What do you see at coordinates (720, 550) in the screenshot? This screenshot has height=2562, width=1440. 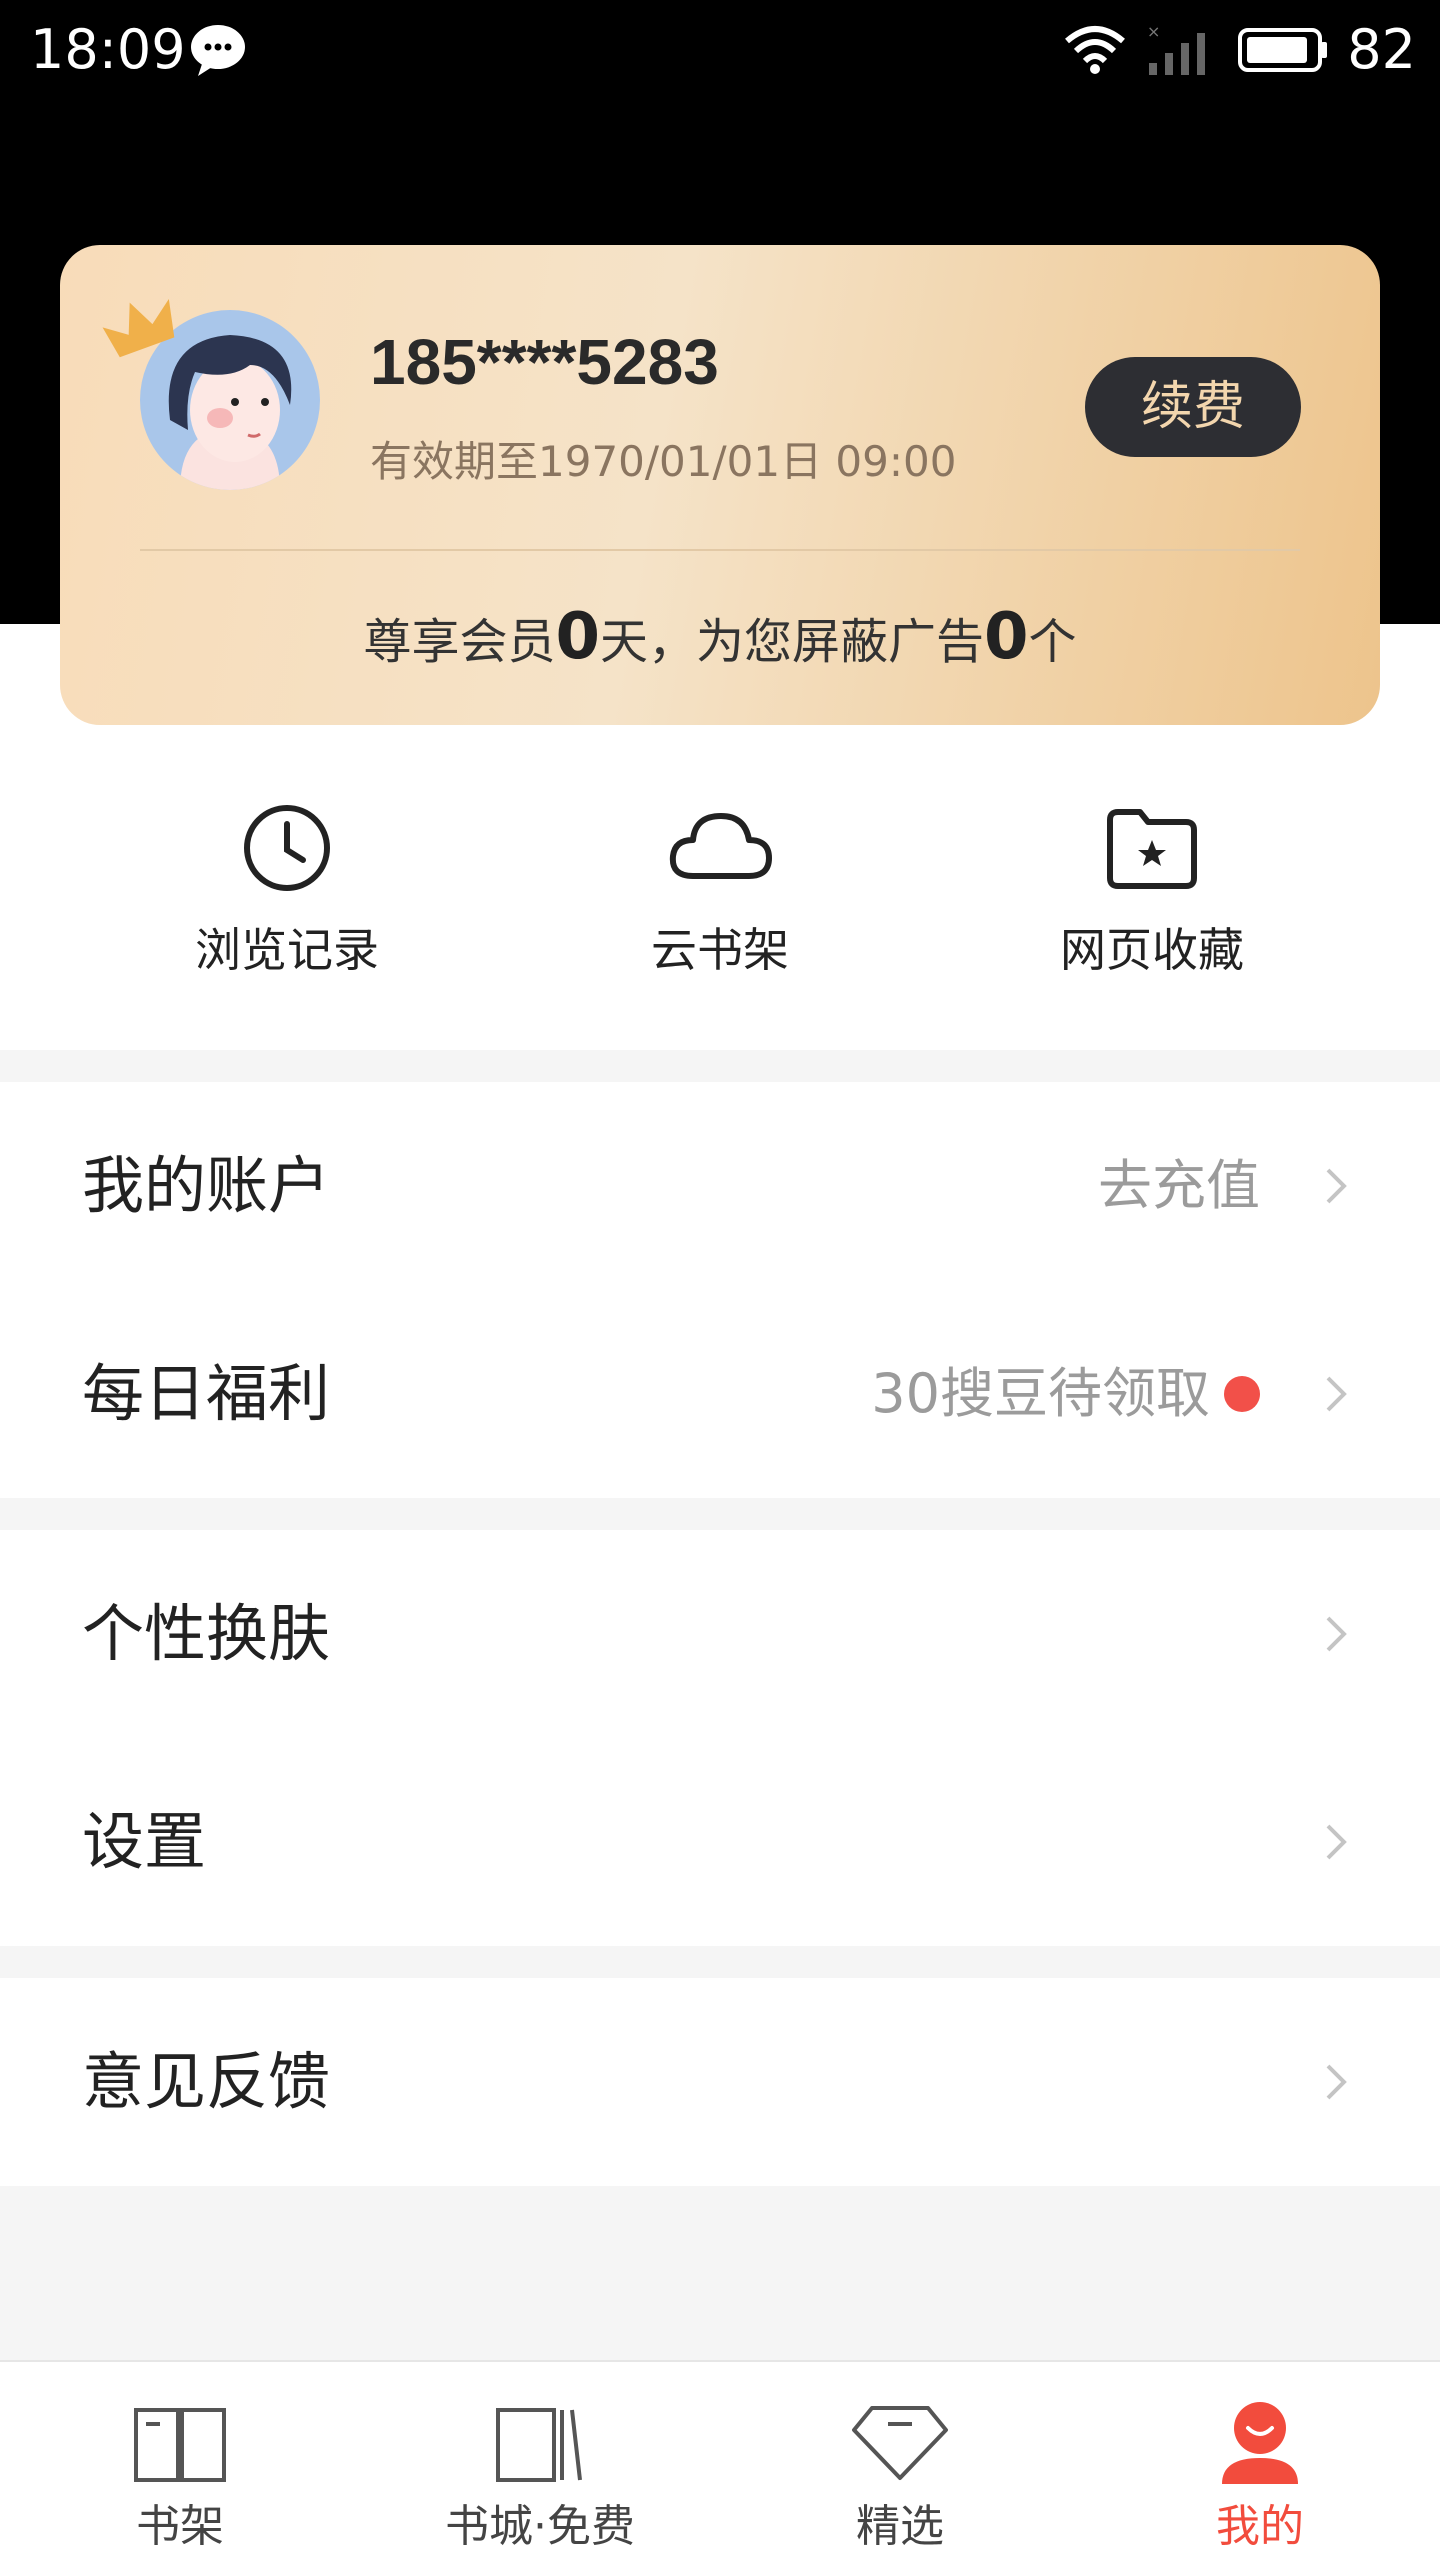 I see `card-divider` at bounding box center [720, 550].